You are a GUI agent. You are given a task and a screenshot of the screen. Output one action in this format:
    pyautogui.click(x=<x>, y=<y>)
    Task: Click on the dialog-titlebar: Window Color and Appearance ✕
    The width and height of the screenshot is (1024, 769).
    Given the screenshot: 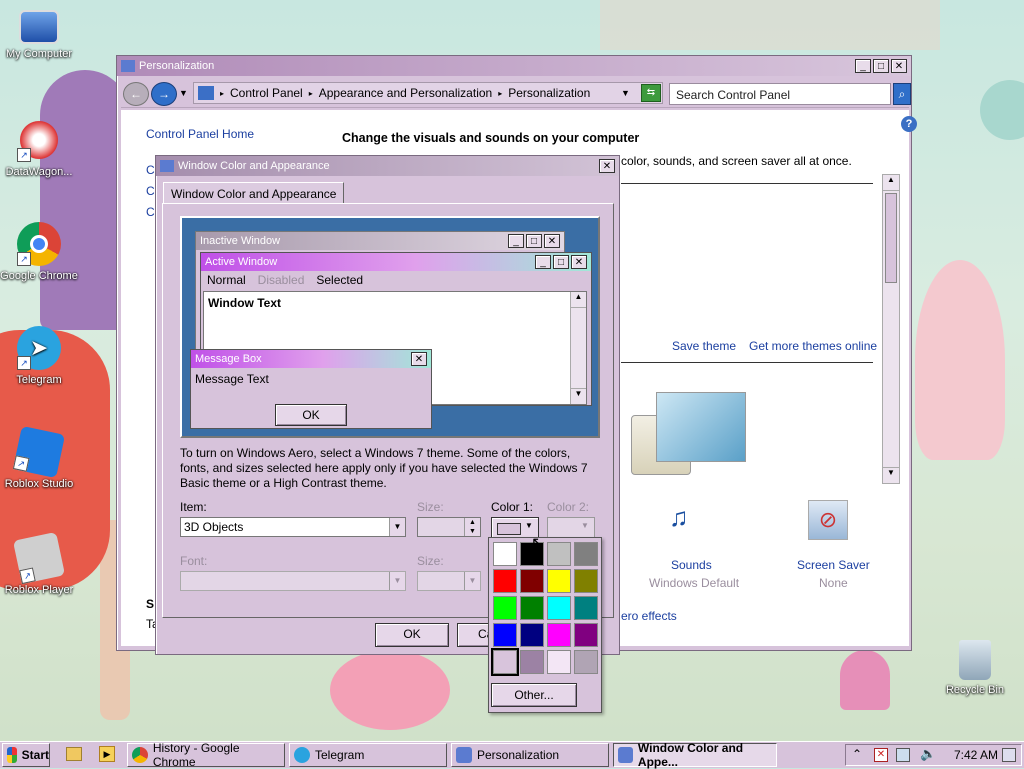 What is the action you would take?
    pyautogui.click(x=387, y=166)
    